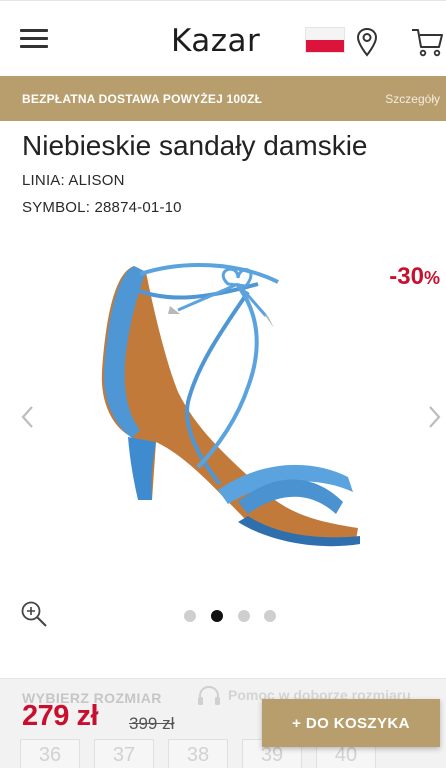 The width and height of the screenshot is (446, 768). Describe the element at coordinates (73, 180) in the screenshot. I see `product-line: LINIA: ALISON` at that location.